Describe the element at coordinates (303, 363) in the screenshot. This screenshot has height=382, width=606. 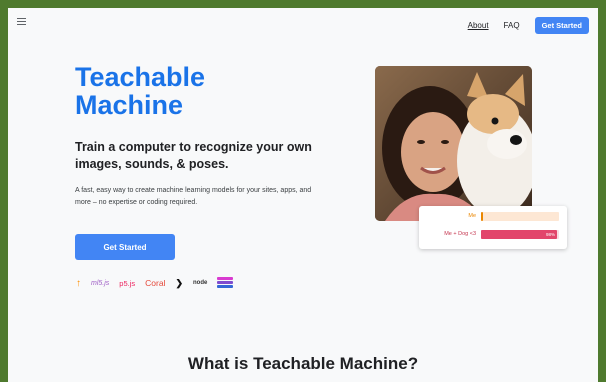
I see `section-title: What is Teachable Machine?` at that location.